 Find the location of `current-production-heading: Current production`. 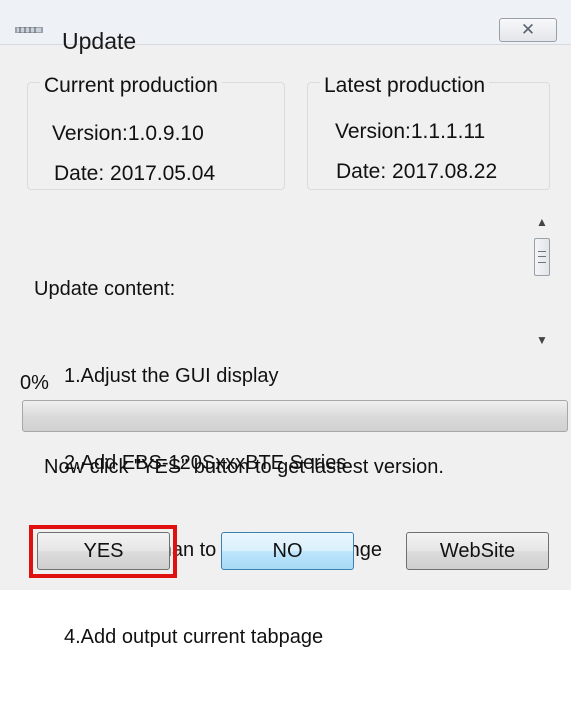

current-production-heading: Current production is located at coordinates (131, 85).